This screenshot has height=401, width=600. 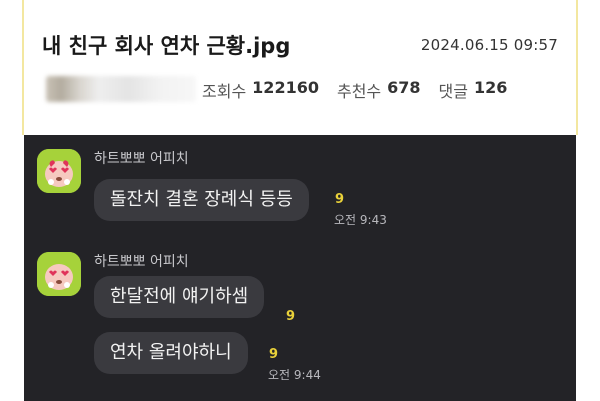 I want to click on post-stats: 조회수 122160 추천수 678 댓글 126, so click(x=354, y=90).